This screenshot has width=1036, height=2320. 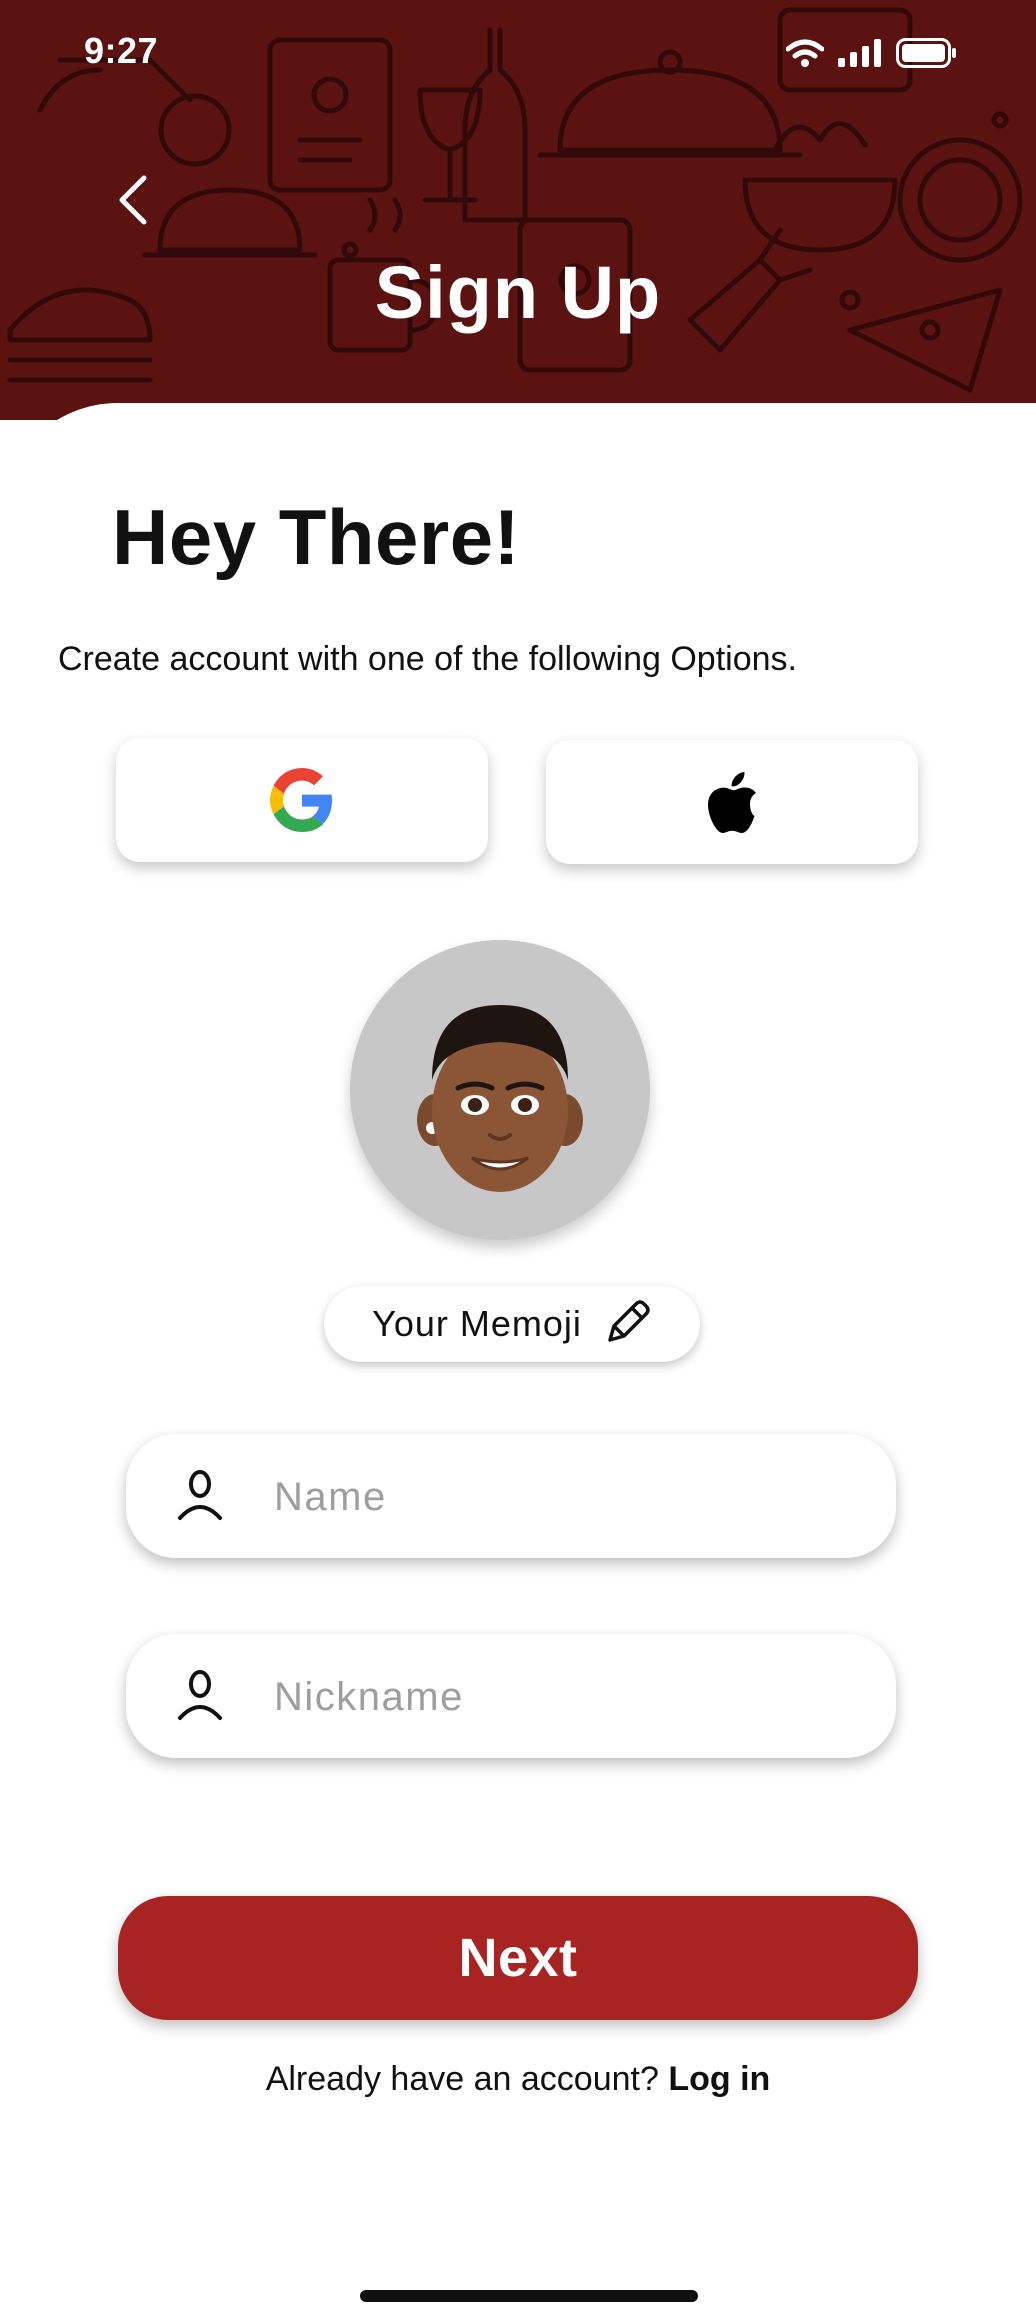 I want to click on memoji-face-image, so click(x=500, y=1098).